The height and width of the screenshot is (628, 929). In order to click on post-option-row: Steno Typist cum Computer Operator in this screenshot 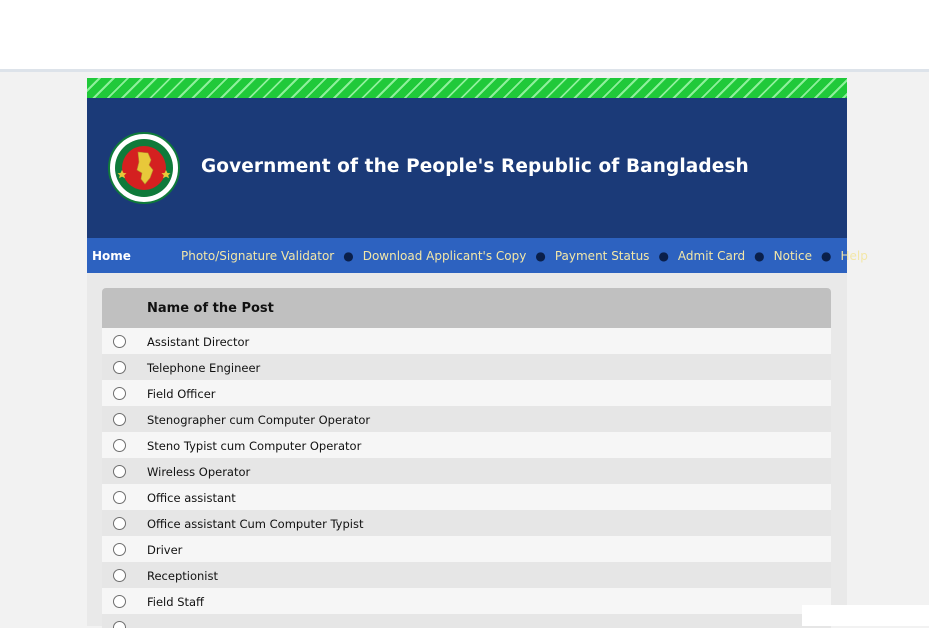, I will do `click(466, 445)`.